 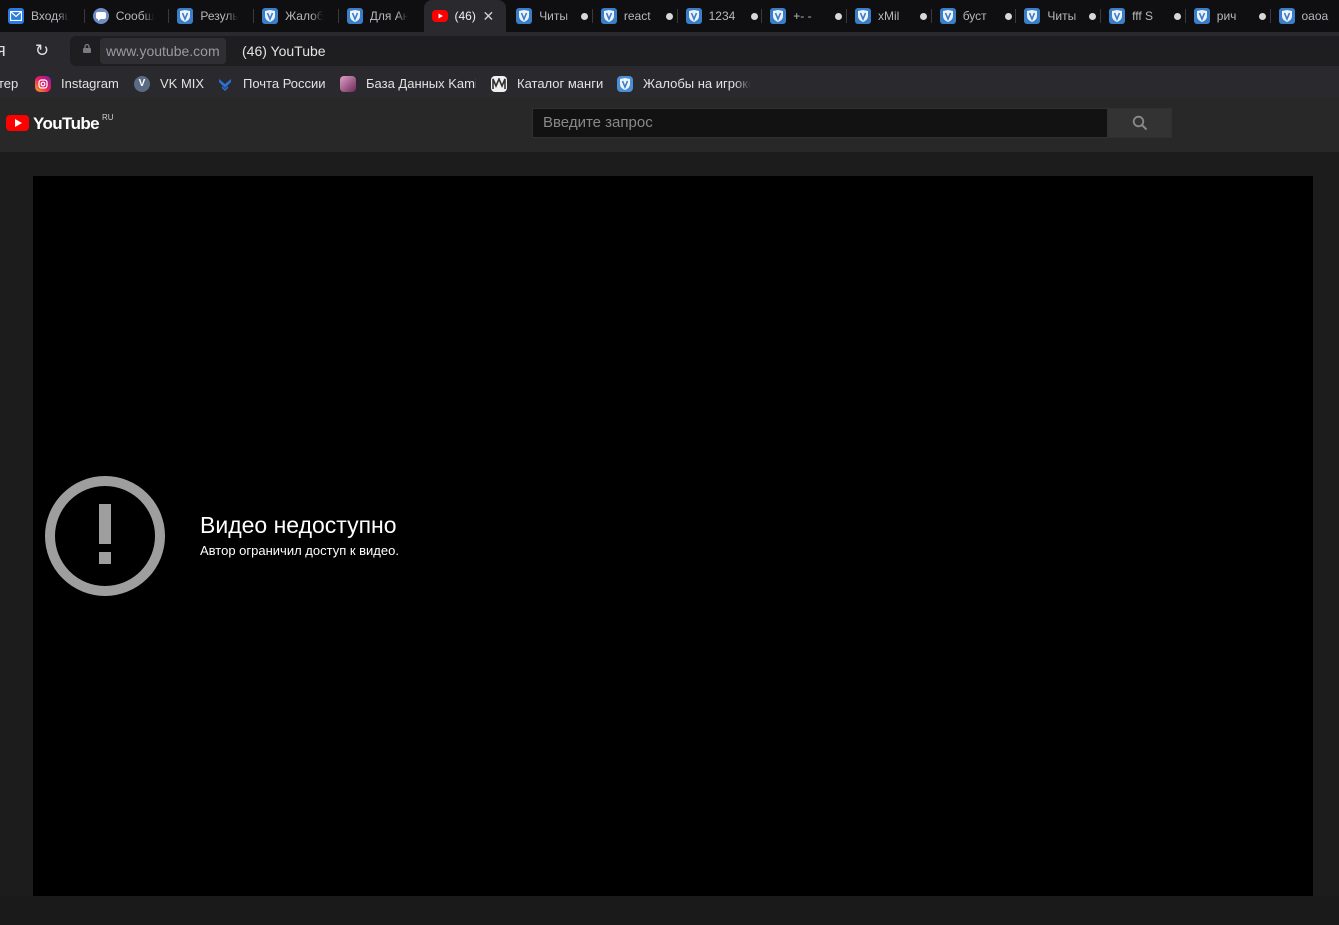 I want to click on tab: Для Ан, so click(x=380, y=16).